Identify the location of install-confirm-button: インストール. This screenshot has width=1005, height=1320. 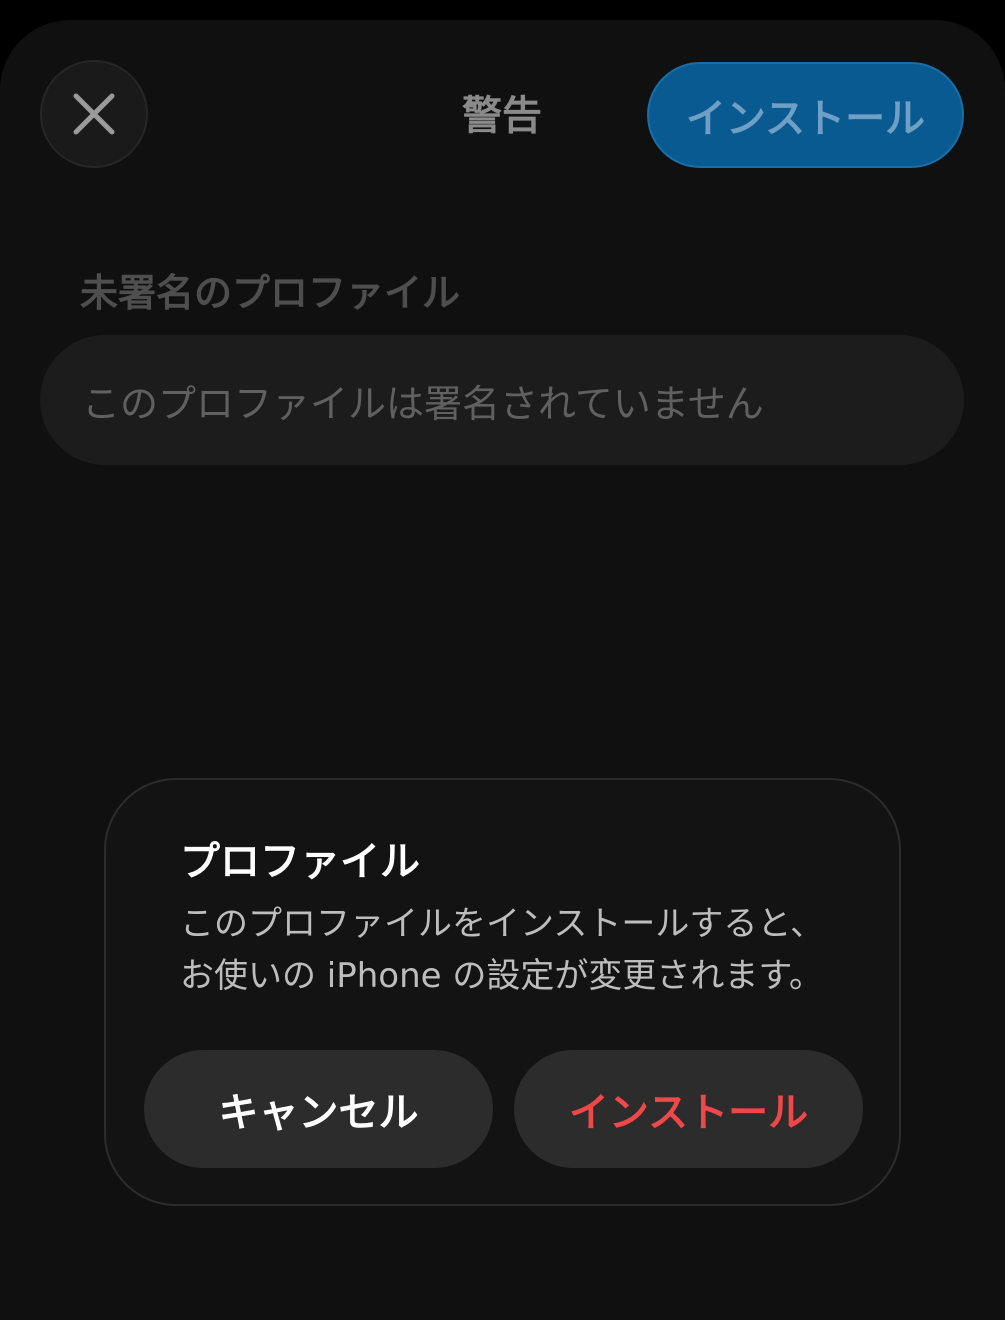
(688, 1109).